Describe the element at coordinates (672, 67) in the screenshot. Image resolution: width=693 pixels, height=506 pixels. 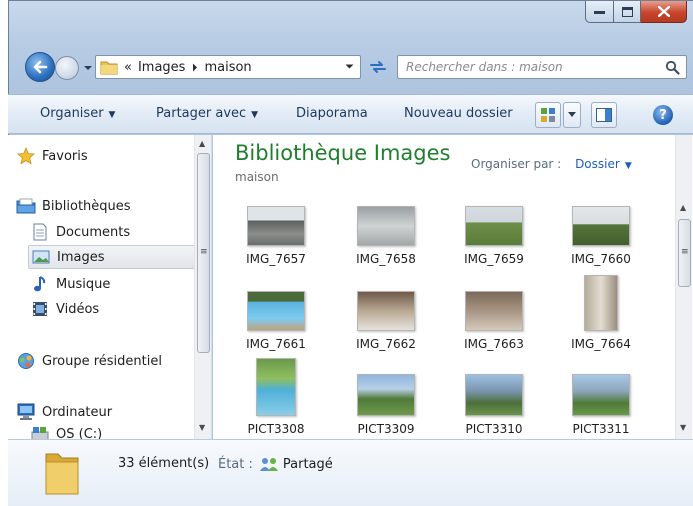
I see `search-icon` at that location.